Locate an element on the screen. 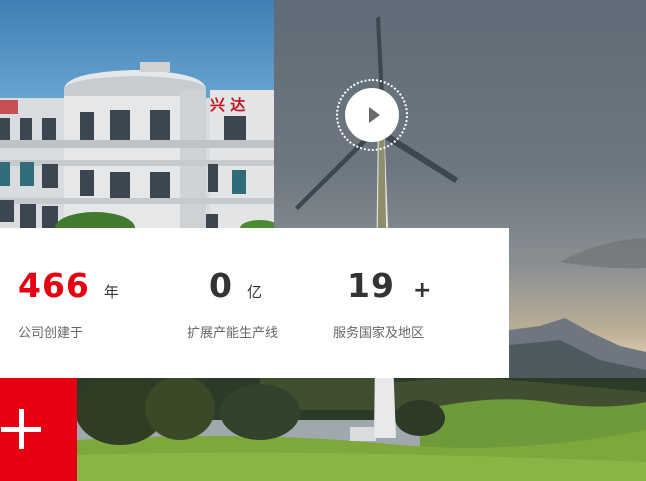 The height and width of the screenshot is (481, 646). stat-production-lines: 0 亿 扩展产能生产线 is located at coordinates (232, 303).